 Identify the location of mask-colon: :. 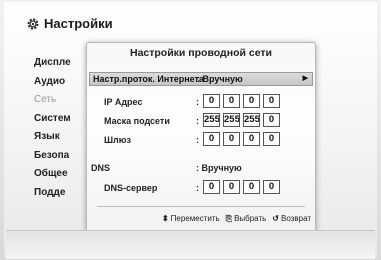
(197, 121).